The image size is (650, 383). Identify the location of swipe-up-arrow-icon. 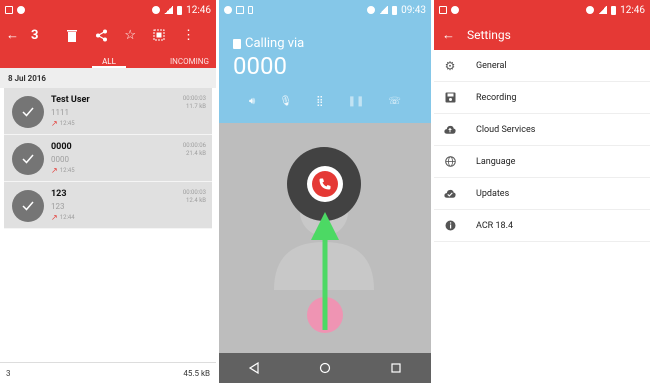
(325, 271).